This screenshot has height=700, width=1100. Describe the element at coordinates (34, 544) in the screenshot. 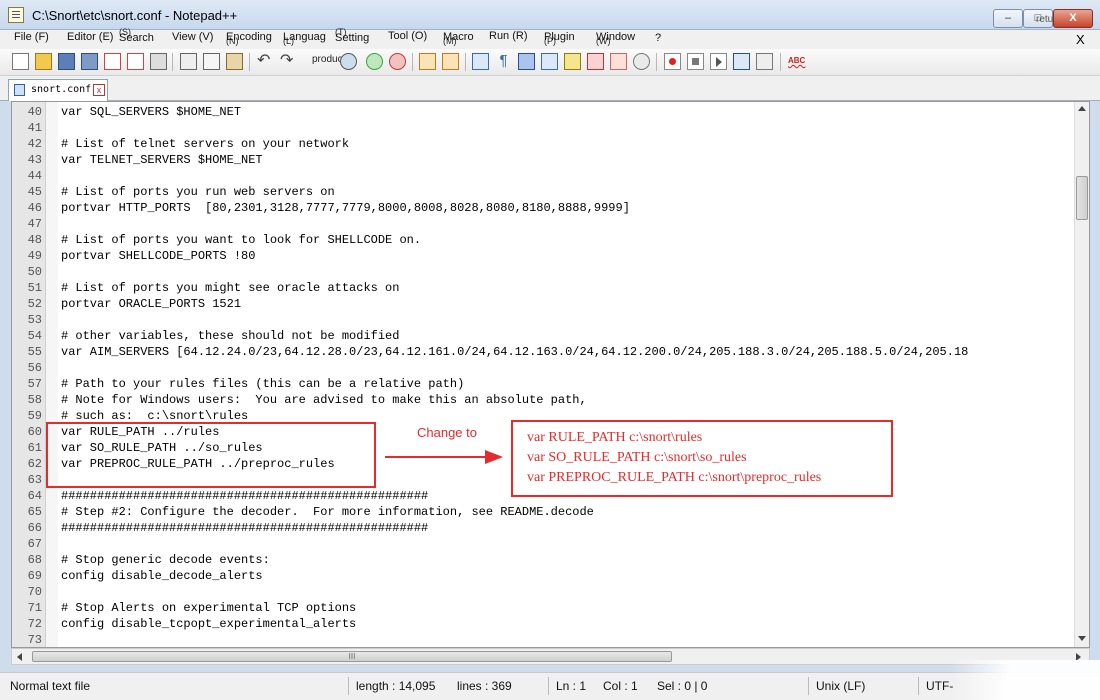

I see `line-number: 67` at that location.